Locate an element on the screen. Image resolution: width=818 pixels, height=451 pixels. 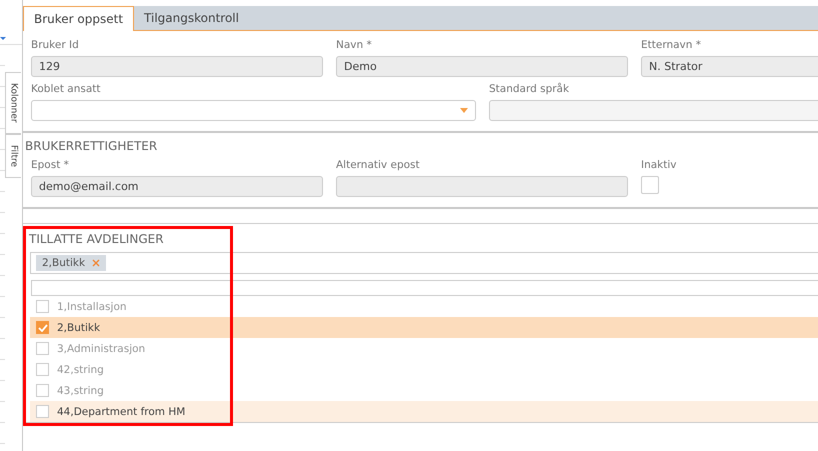
field-label: Navn * is located at coordinates (354, 45).